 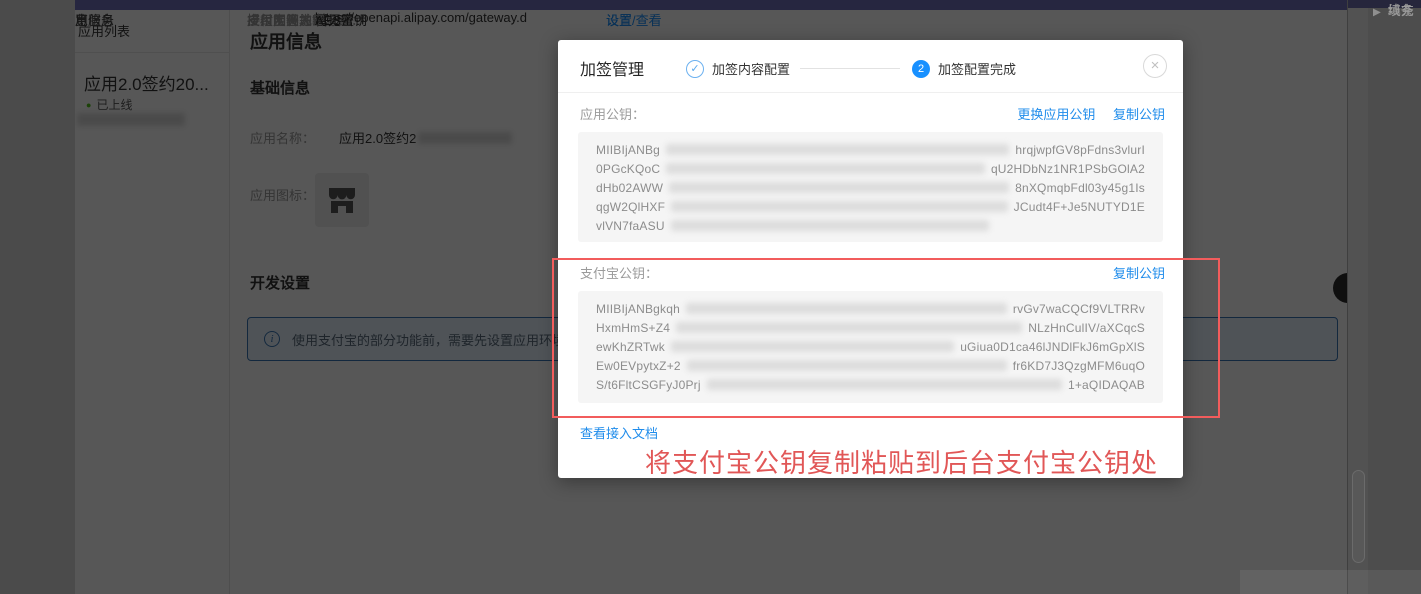 I want to click on step-indicator: ✓ 加签内容配置 2 加签配置完成, so click(x=856, y=68).